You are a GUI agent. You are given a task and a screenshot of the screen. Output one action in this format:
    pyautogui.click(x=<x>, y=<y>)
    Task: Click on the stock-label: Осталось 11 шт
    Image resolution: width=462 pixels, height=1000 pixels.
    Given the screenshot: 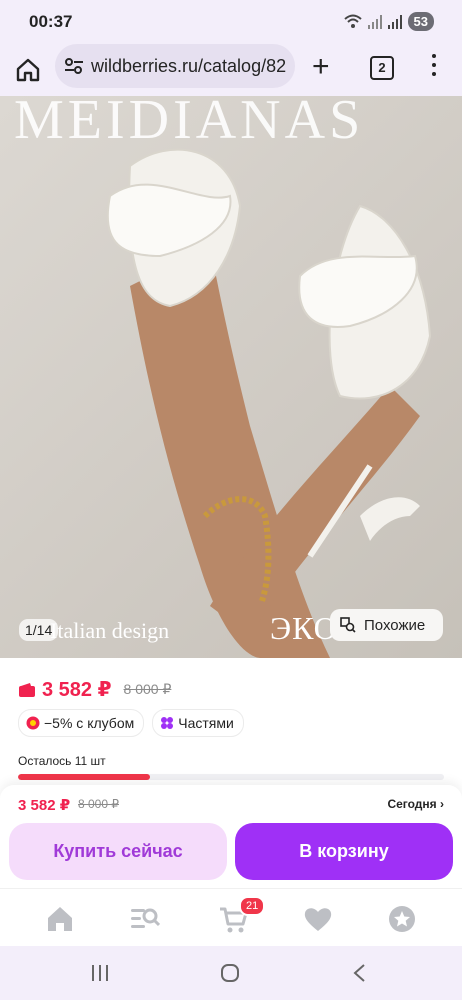 What is the action you would take?
    pyautogui.click(x=62, y=761)
    